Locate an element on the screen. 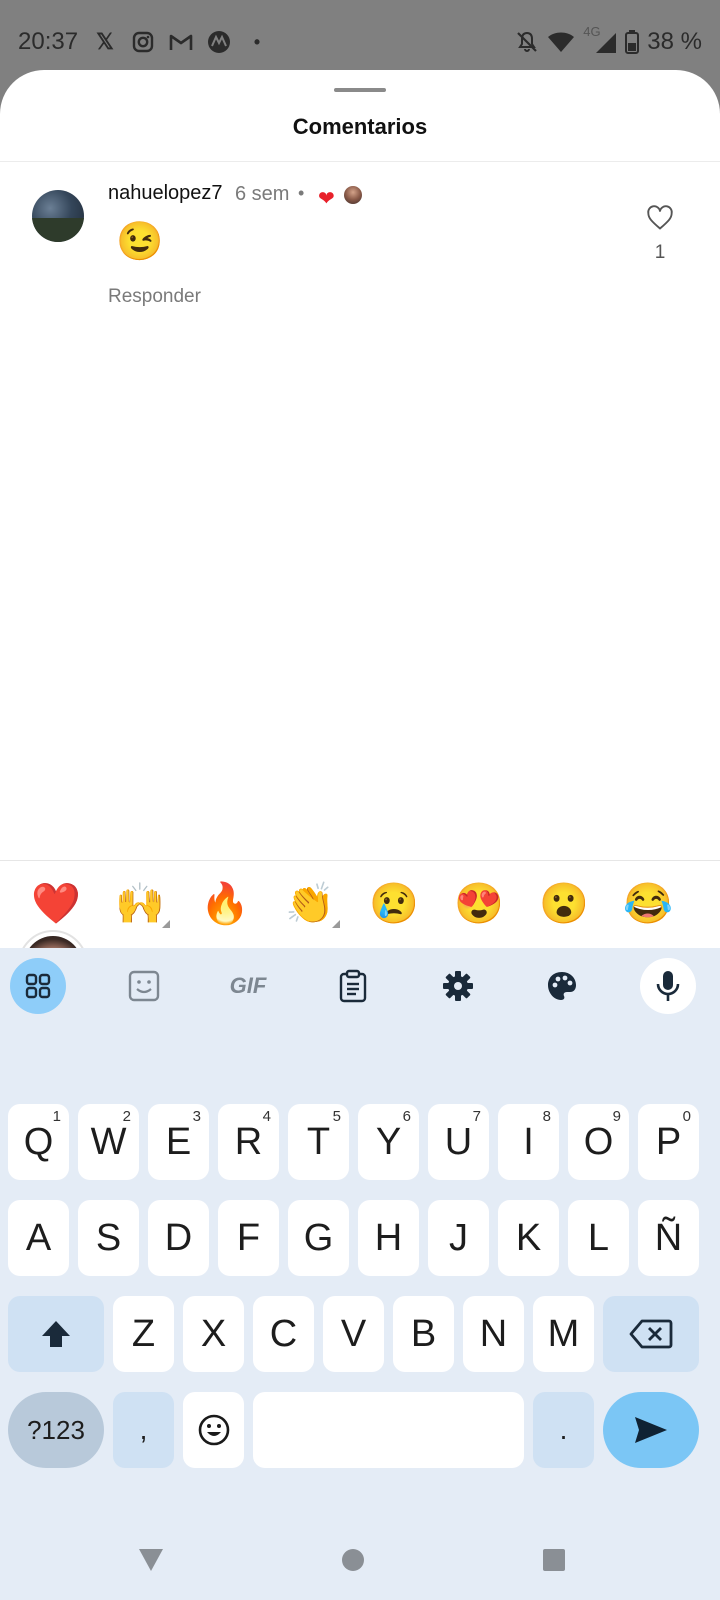 Image resolution: width=720 pixels, height=1600 pixels. battery-level: 38 % is located at coordinates (674, 41).